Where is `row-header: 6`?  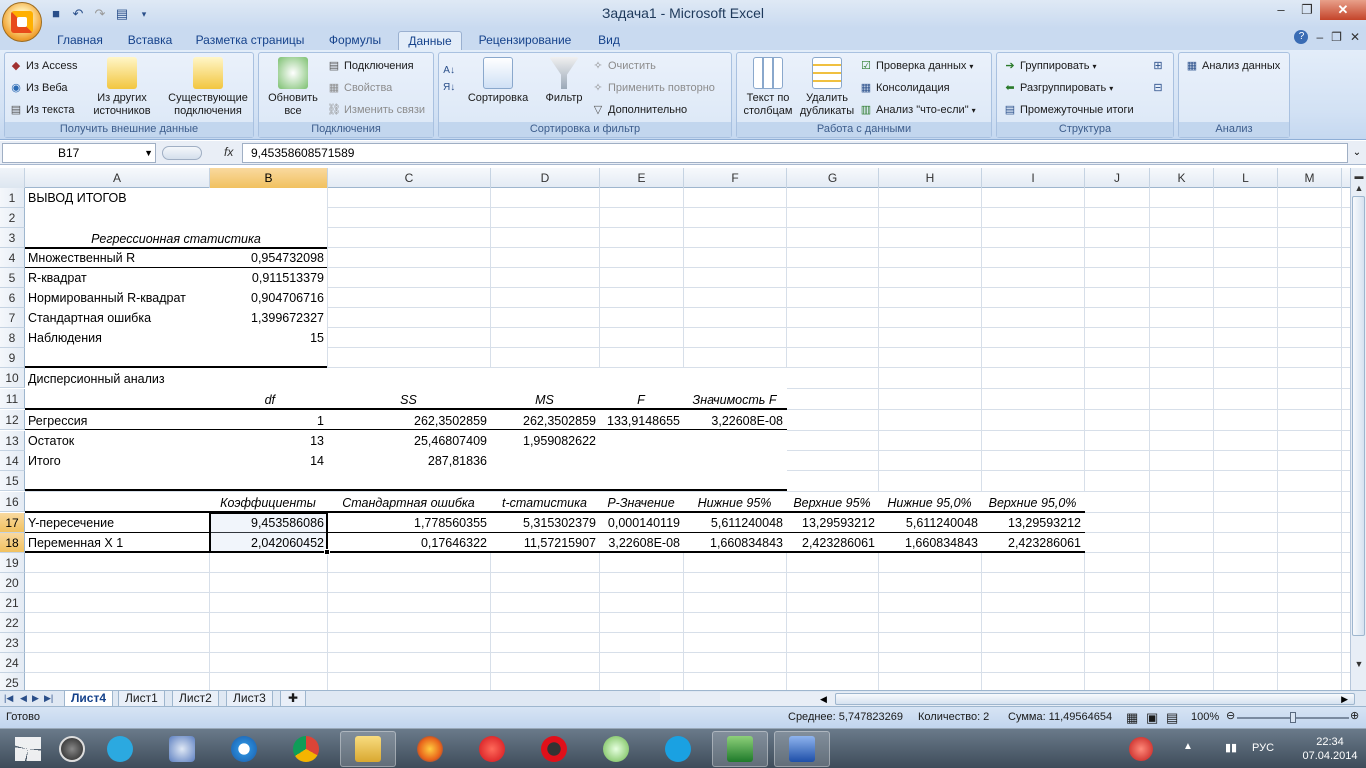 row-header: 6 is located at coordinates (12, 298).